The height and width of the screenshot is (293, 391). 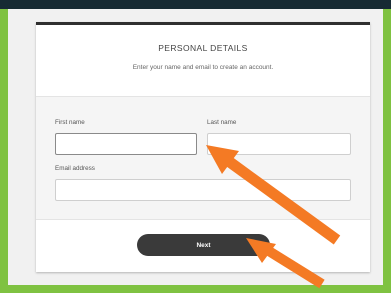 What do you see at coordinates (126, 144) in the screenshot?
I see `first-name-field` at bounding box center [126, 144].